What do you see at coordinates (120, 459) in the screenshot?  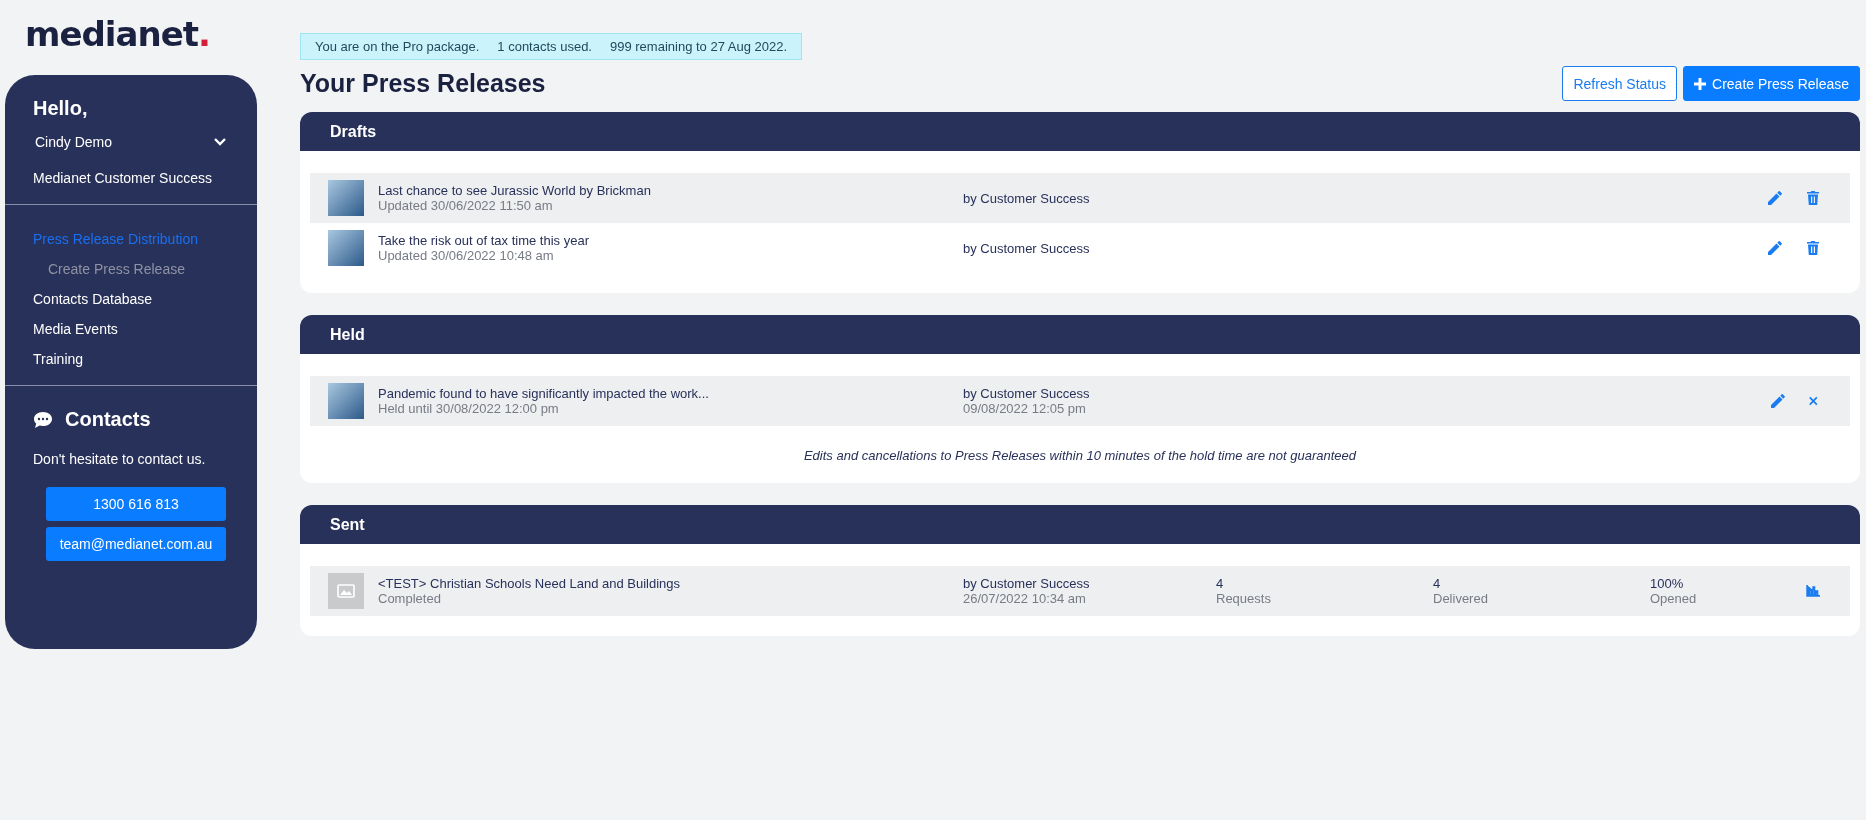 I see `contact-text: Don't hesitate to contact us.` at bounding box center [120, 459].